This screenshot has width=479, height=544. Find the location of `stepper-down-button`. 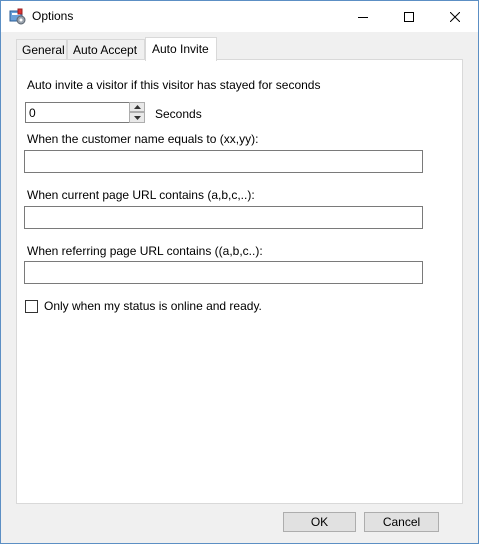

stepper-down-button is located at coordinates (137, 117).